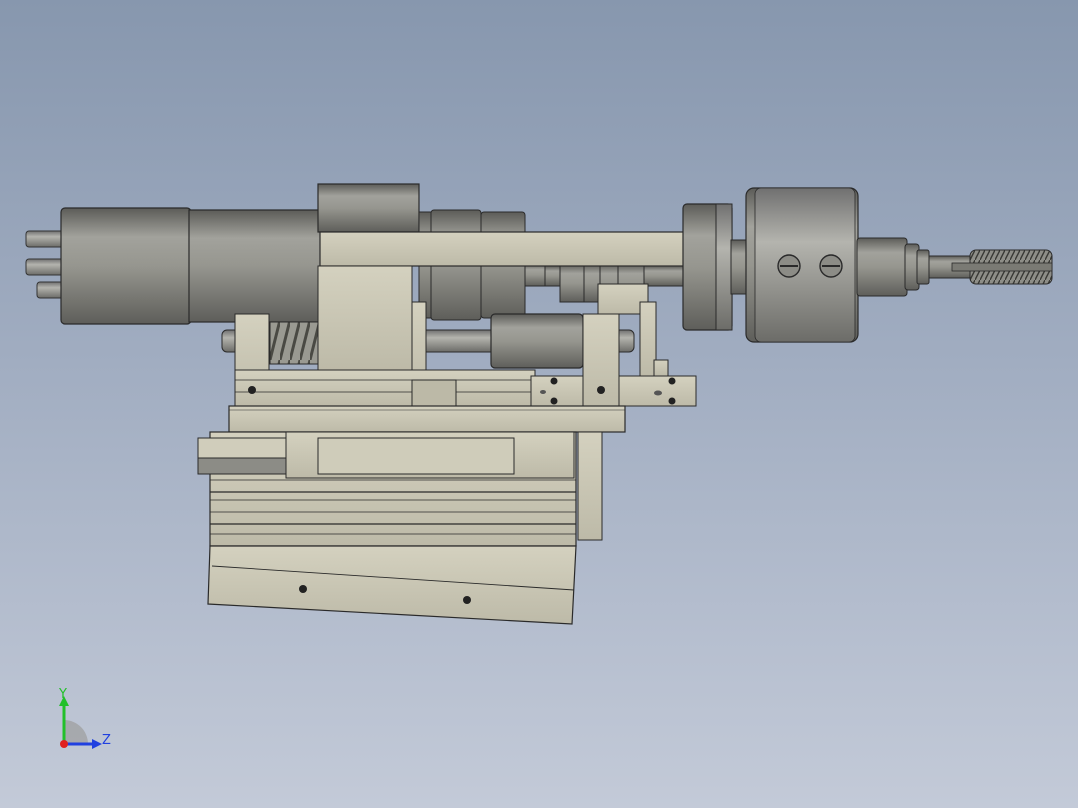 This screenshot has width=1078, height=808. Describe the element at coordinates (76, 732) in the screenshot. I see `triad-plane-indicator` at that location.